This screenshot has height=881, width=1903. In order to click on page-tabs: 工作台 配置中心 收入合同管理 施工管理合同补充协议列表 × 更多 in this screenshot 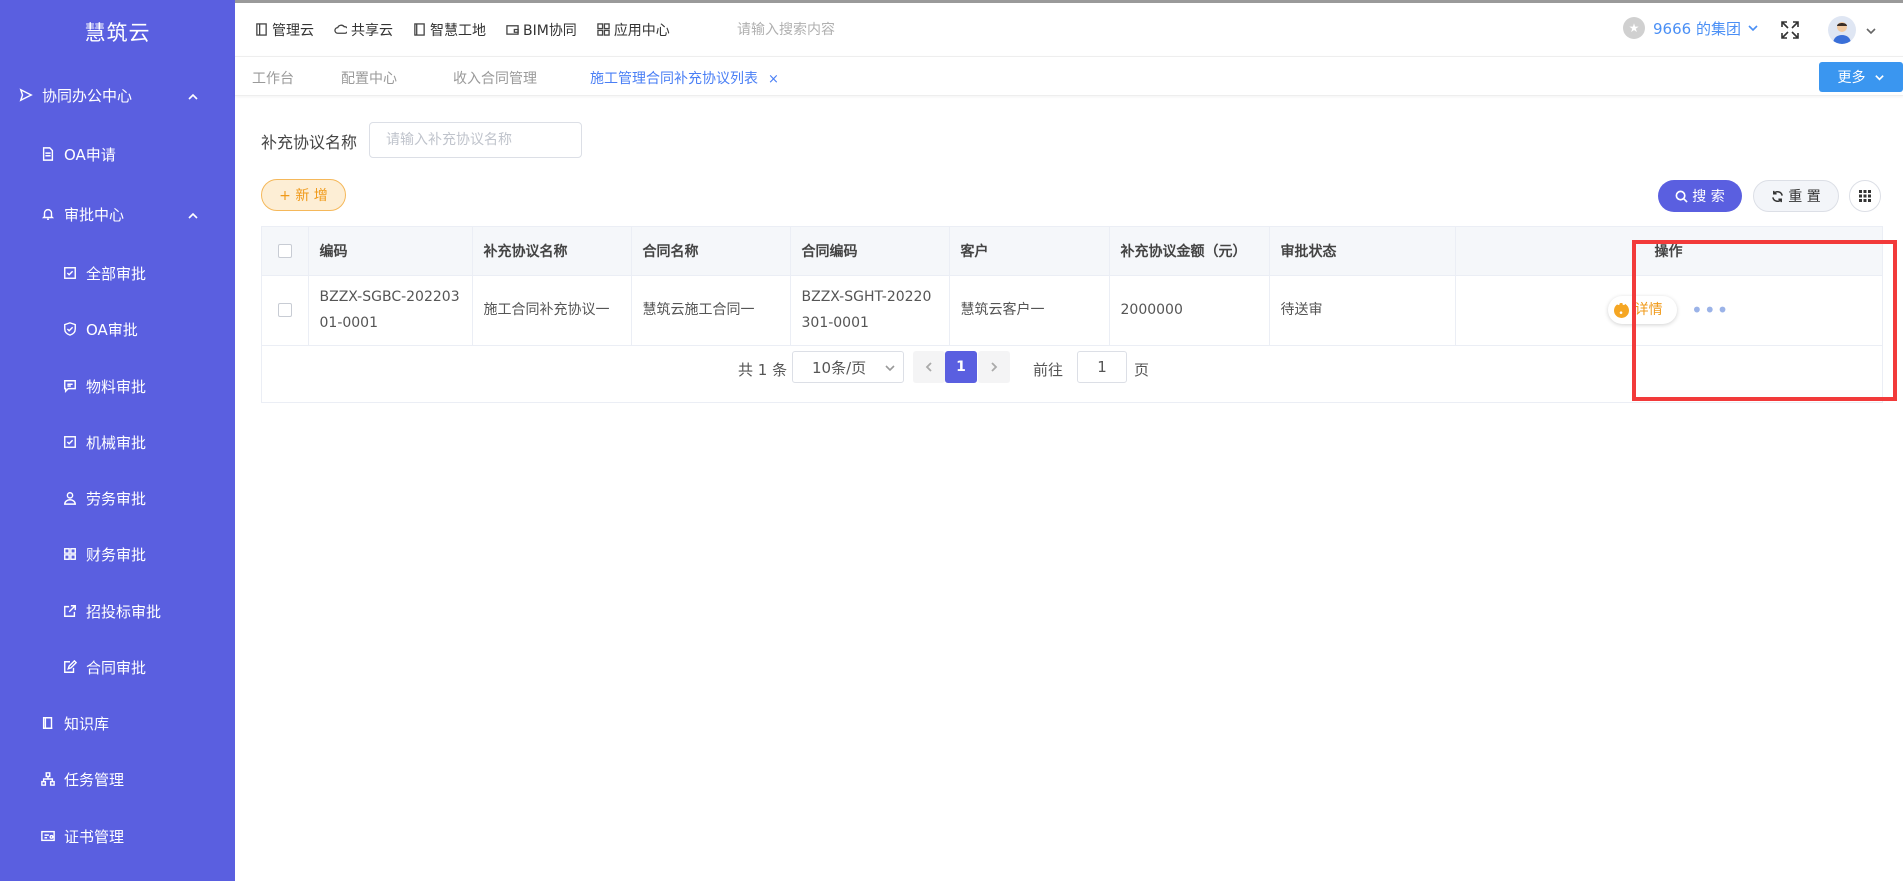, I will do `click(1069, 76)`.